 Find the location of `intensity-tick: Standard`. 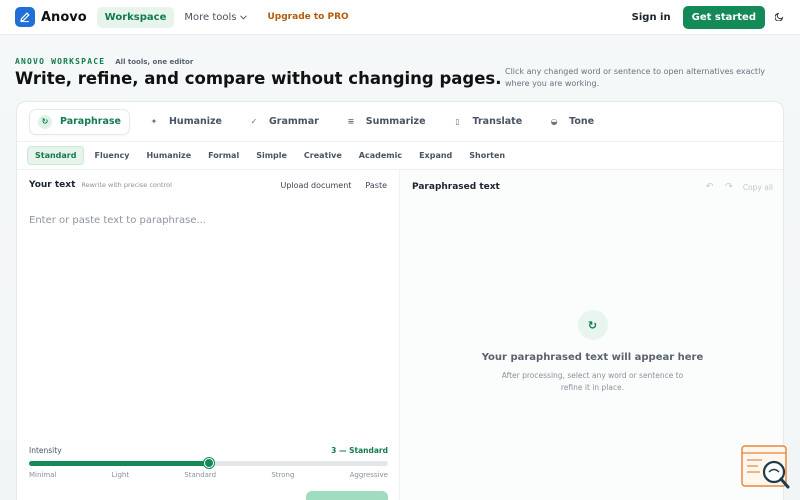

intensity-tick: Standard is located at coordinates (200, 475).